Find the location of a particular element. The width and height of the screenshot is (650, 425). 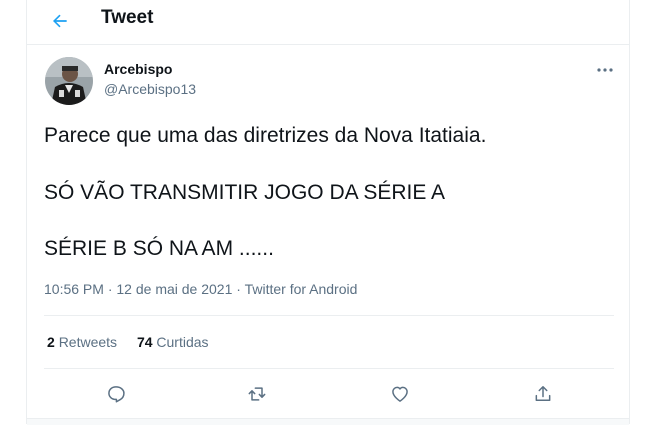

reply-icon is located at coordinates (116, 394).